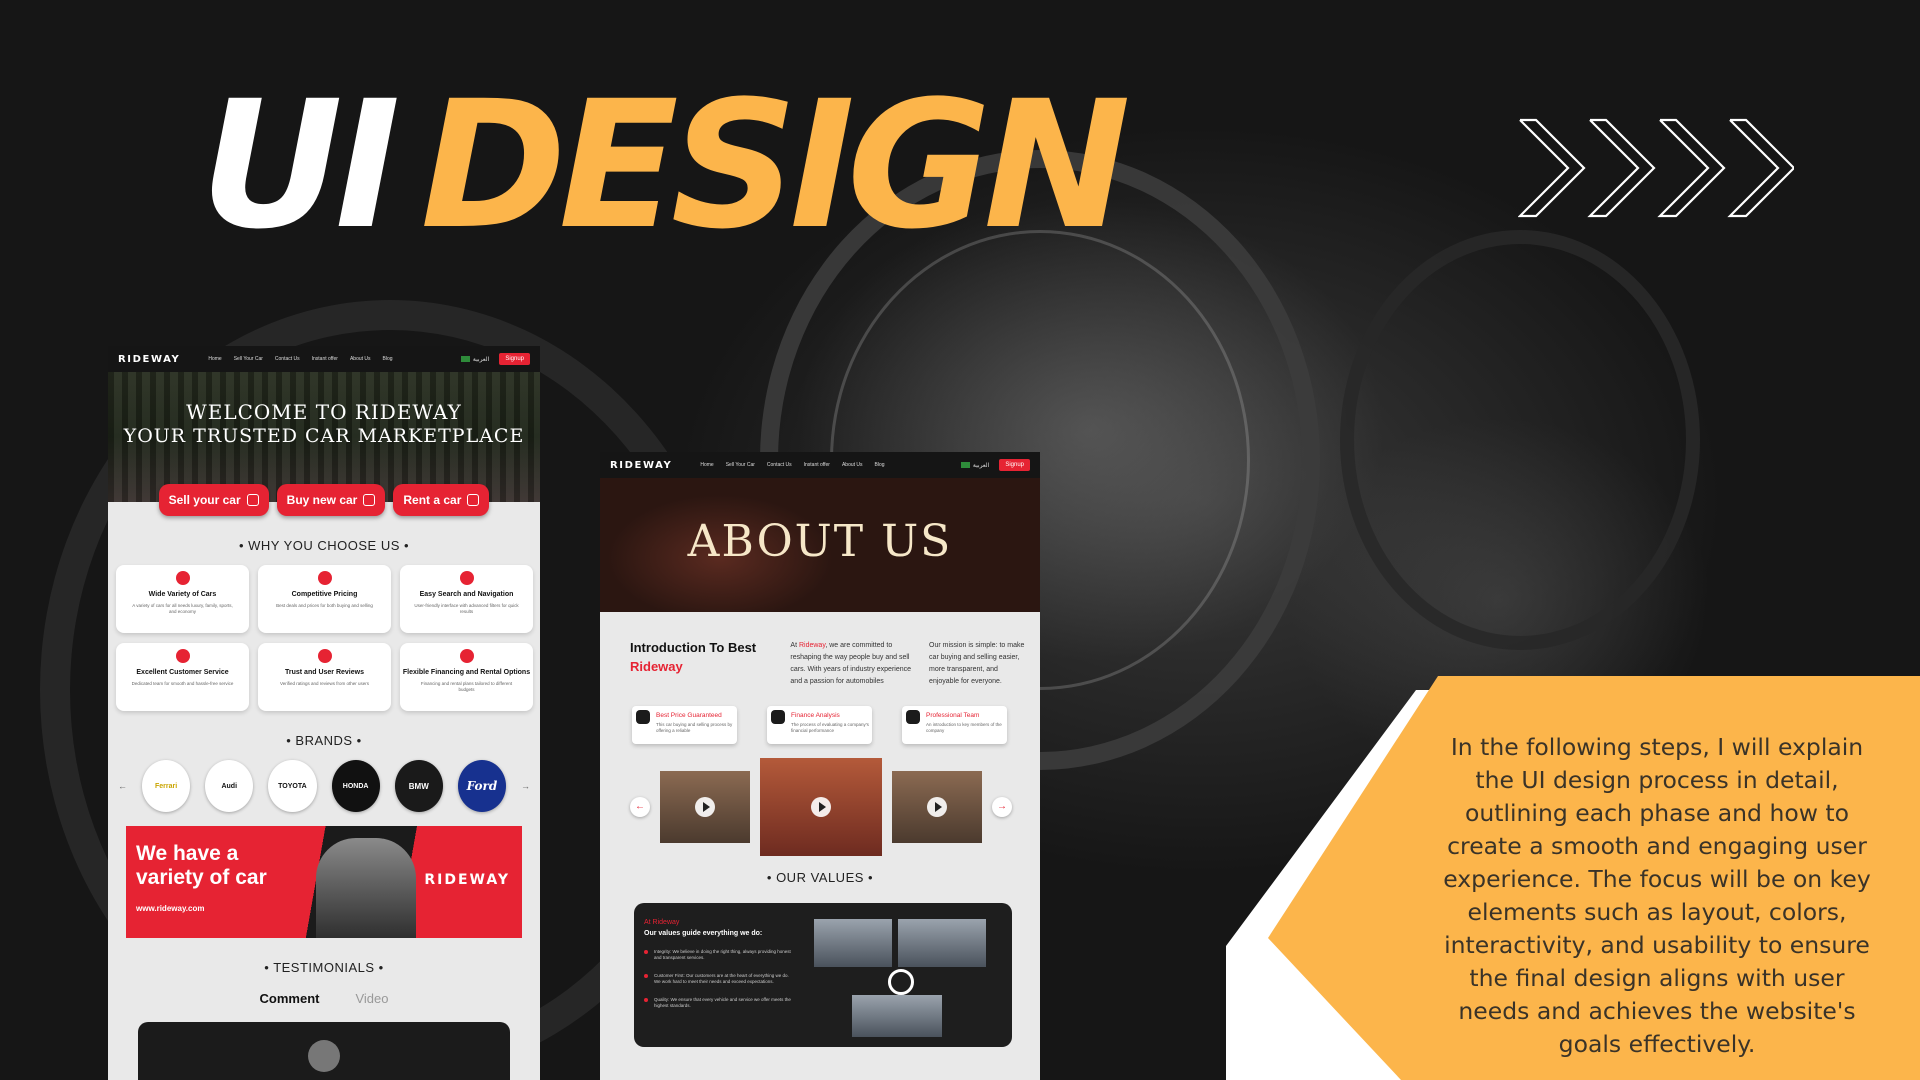 The height and width of the screenshot is (1080, 1920). Describe the element at coordinates (482, 786) in the screenshot. I see `brand-logo-ford: Ford` at that location.